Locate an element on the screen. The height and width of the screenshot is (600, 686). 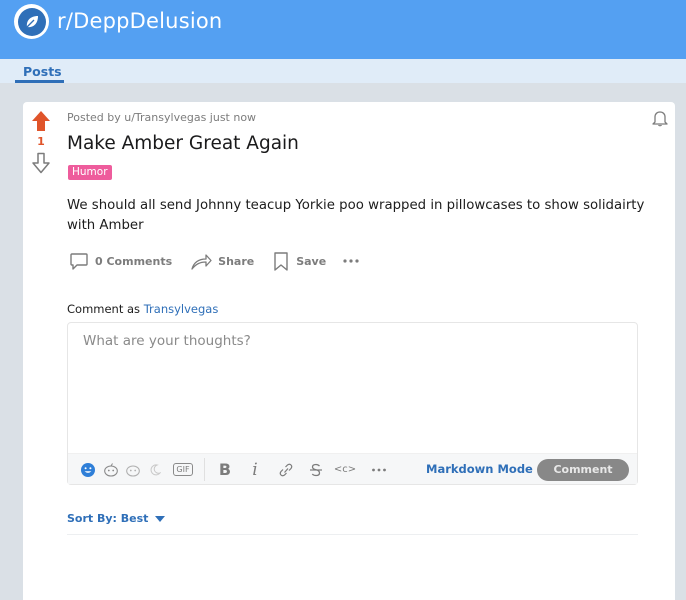
italic-label: i is located at coordinates (255, 469).